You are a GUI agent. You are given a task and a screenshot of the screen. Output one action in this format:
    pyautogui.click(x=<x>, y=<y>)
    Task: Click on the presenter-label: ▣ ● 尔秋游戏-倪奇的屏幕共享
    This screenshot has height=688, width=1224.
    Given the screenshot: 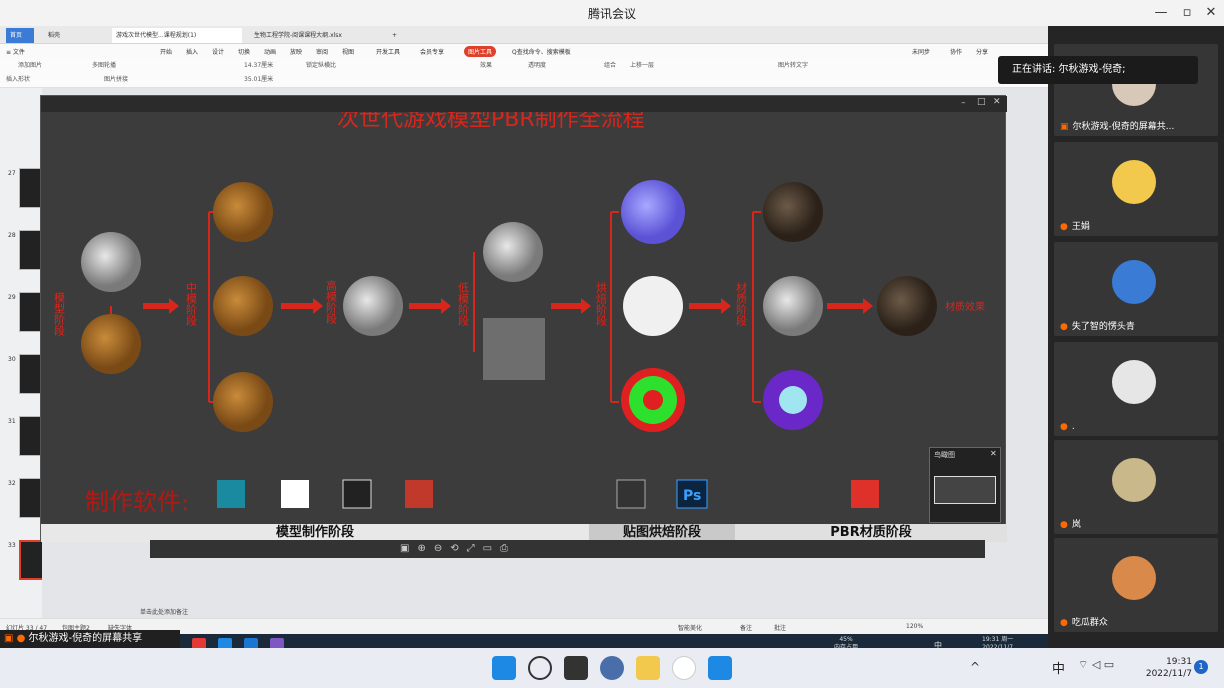 What is the action you would take?
    pyautogui.click(x=90, y=639)
    